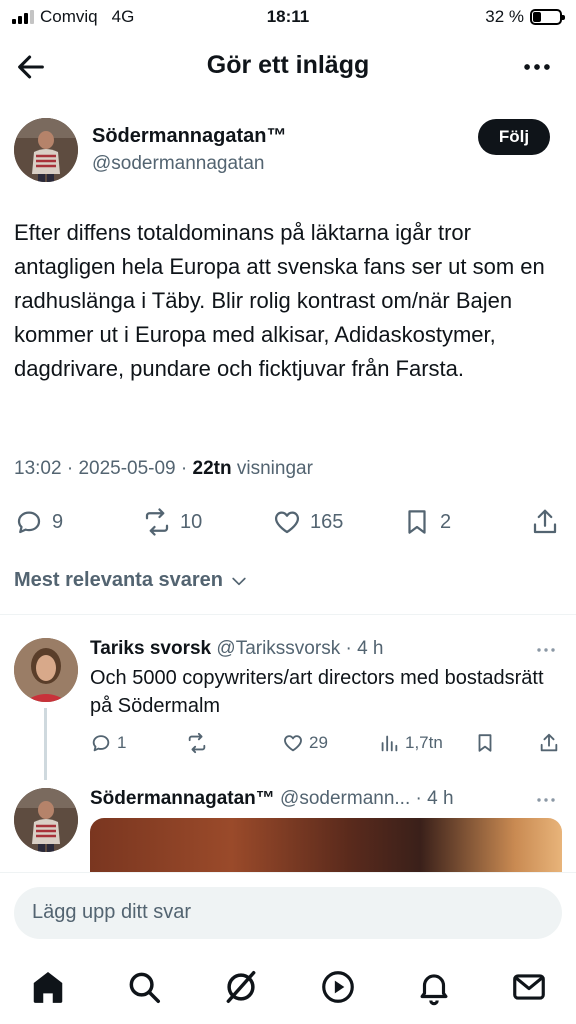 The height and width of the screenshot is (1024, 576). I want to click on reply-header: Södermannagatan™ @sodermann... · 4 h, so click(272, 799).